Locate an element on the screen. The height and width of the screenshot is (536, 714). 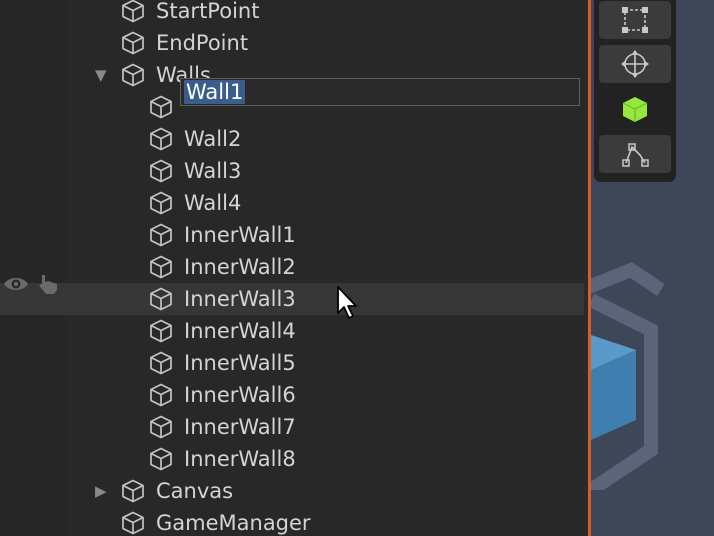
hierarchy-item: InnerWall4 is located at coordinates (292, 331).